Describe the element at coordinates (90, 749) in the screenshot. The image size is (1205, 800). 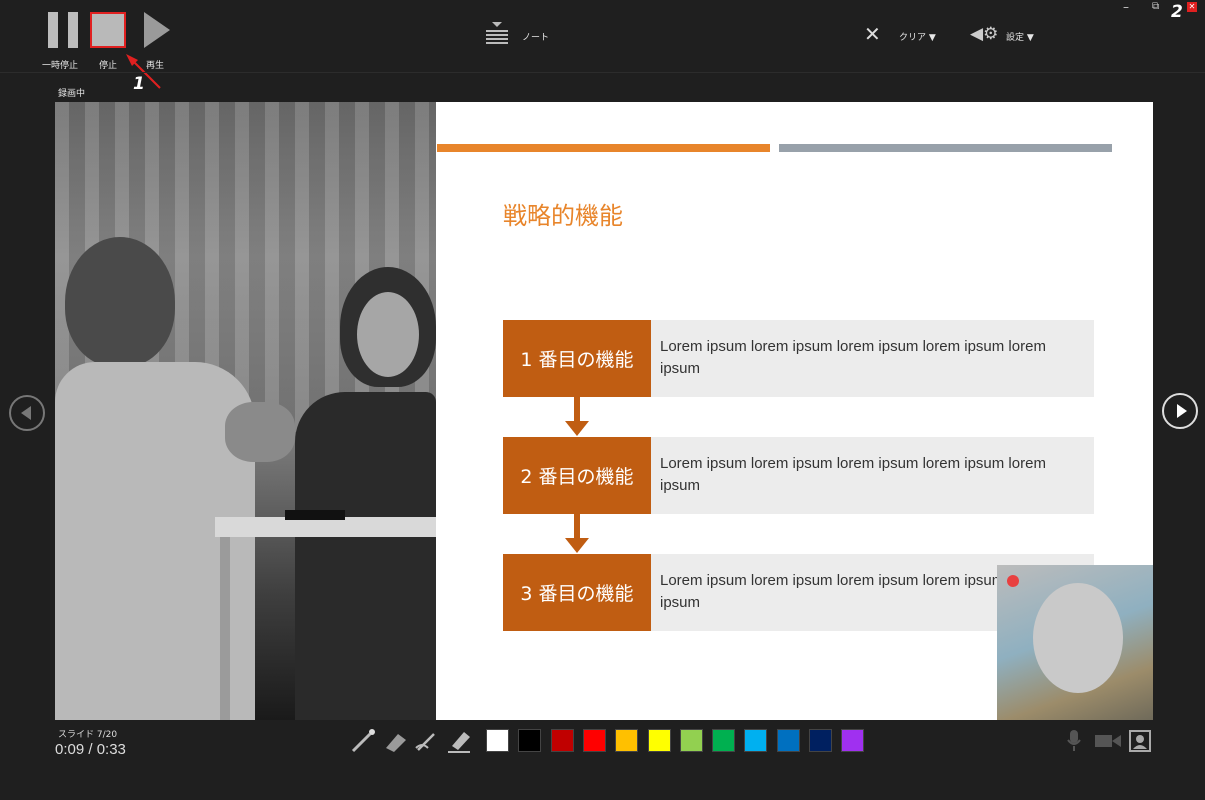
I see `elapsed-time: 0:09 / 0:33` at that location.